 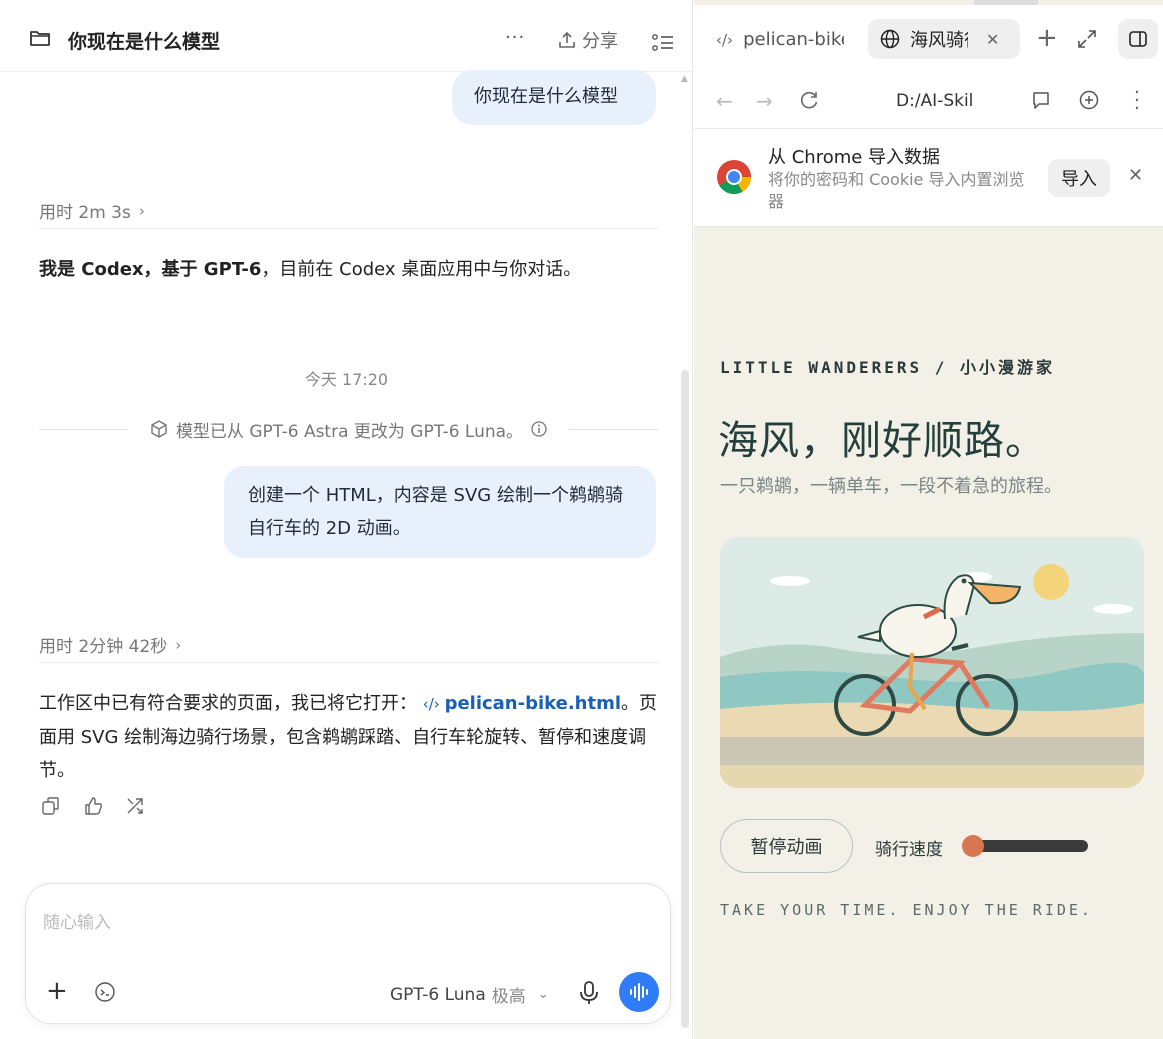 I want to click on assistant-message-text: 工作区中已有符合要求的页面，我已将它打开：, so click(x=228, y=703).